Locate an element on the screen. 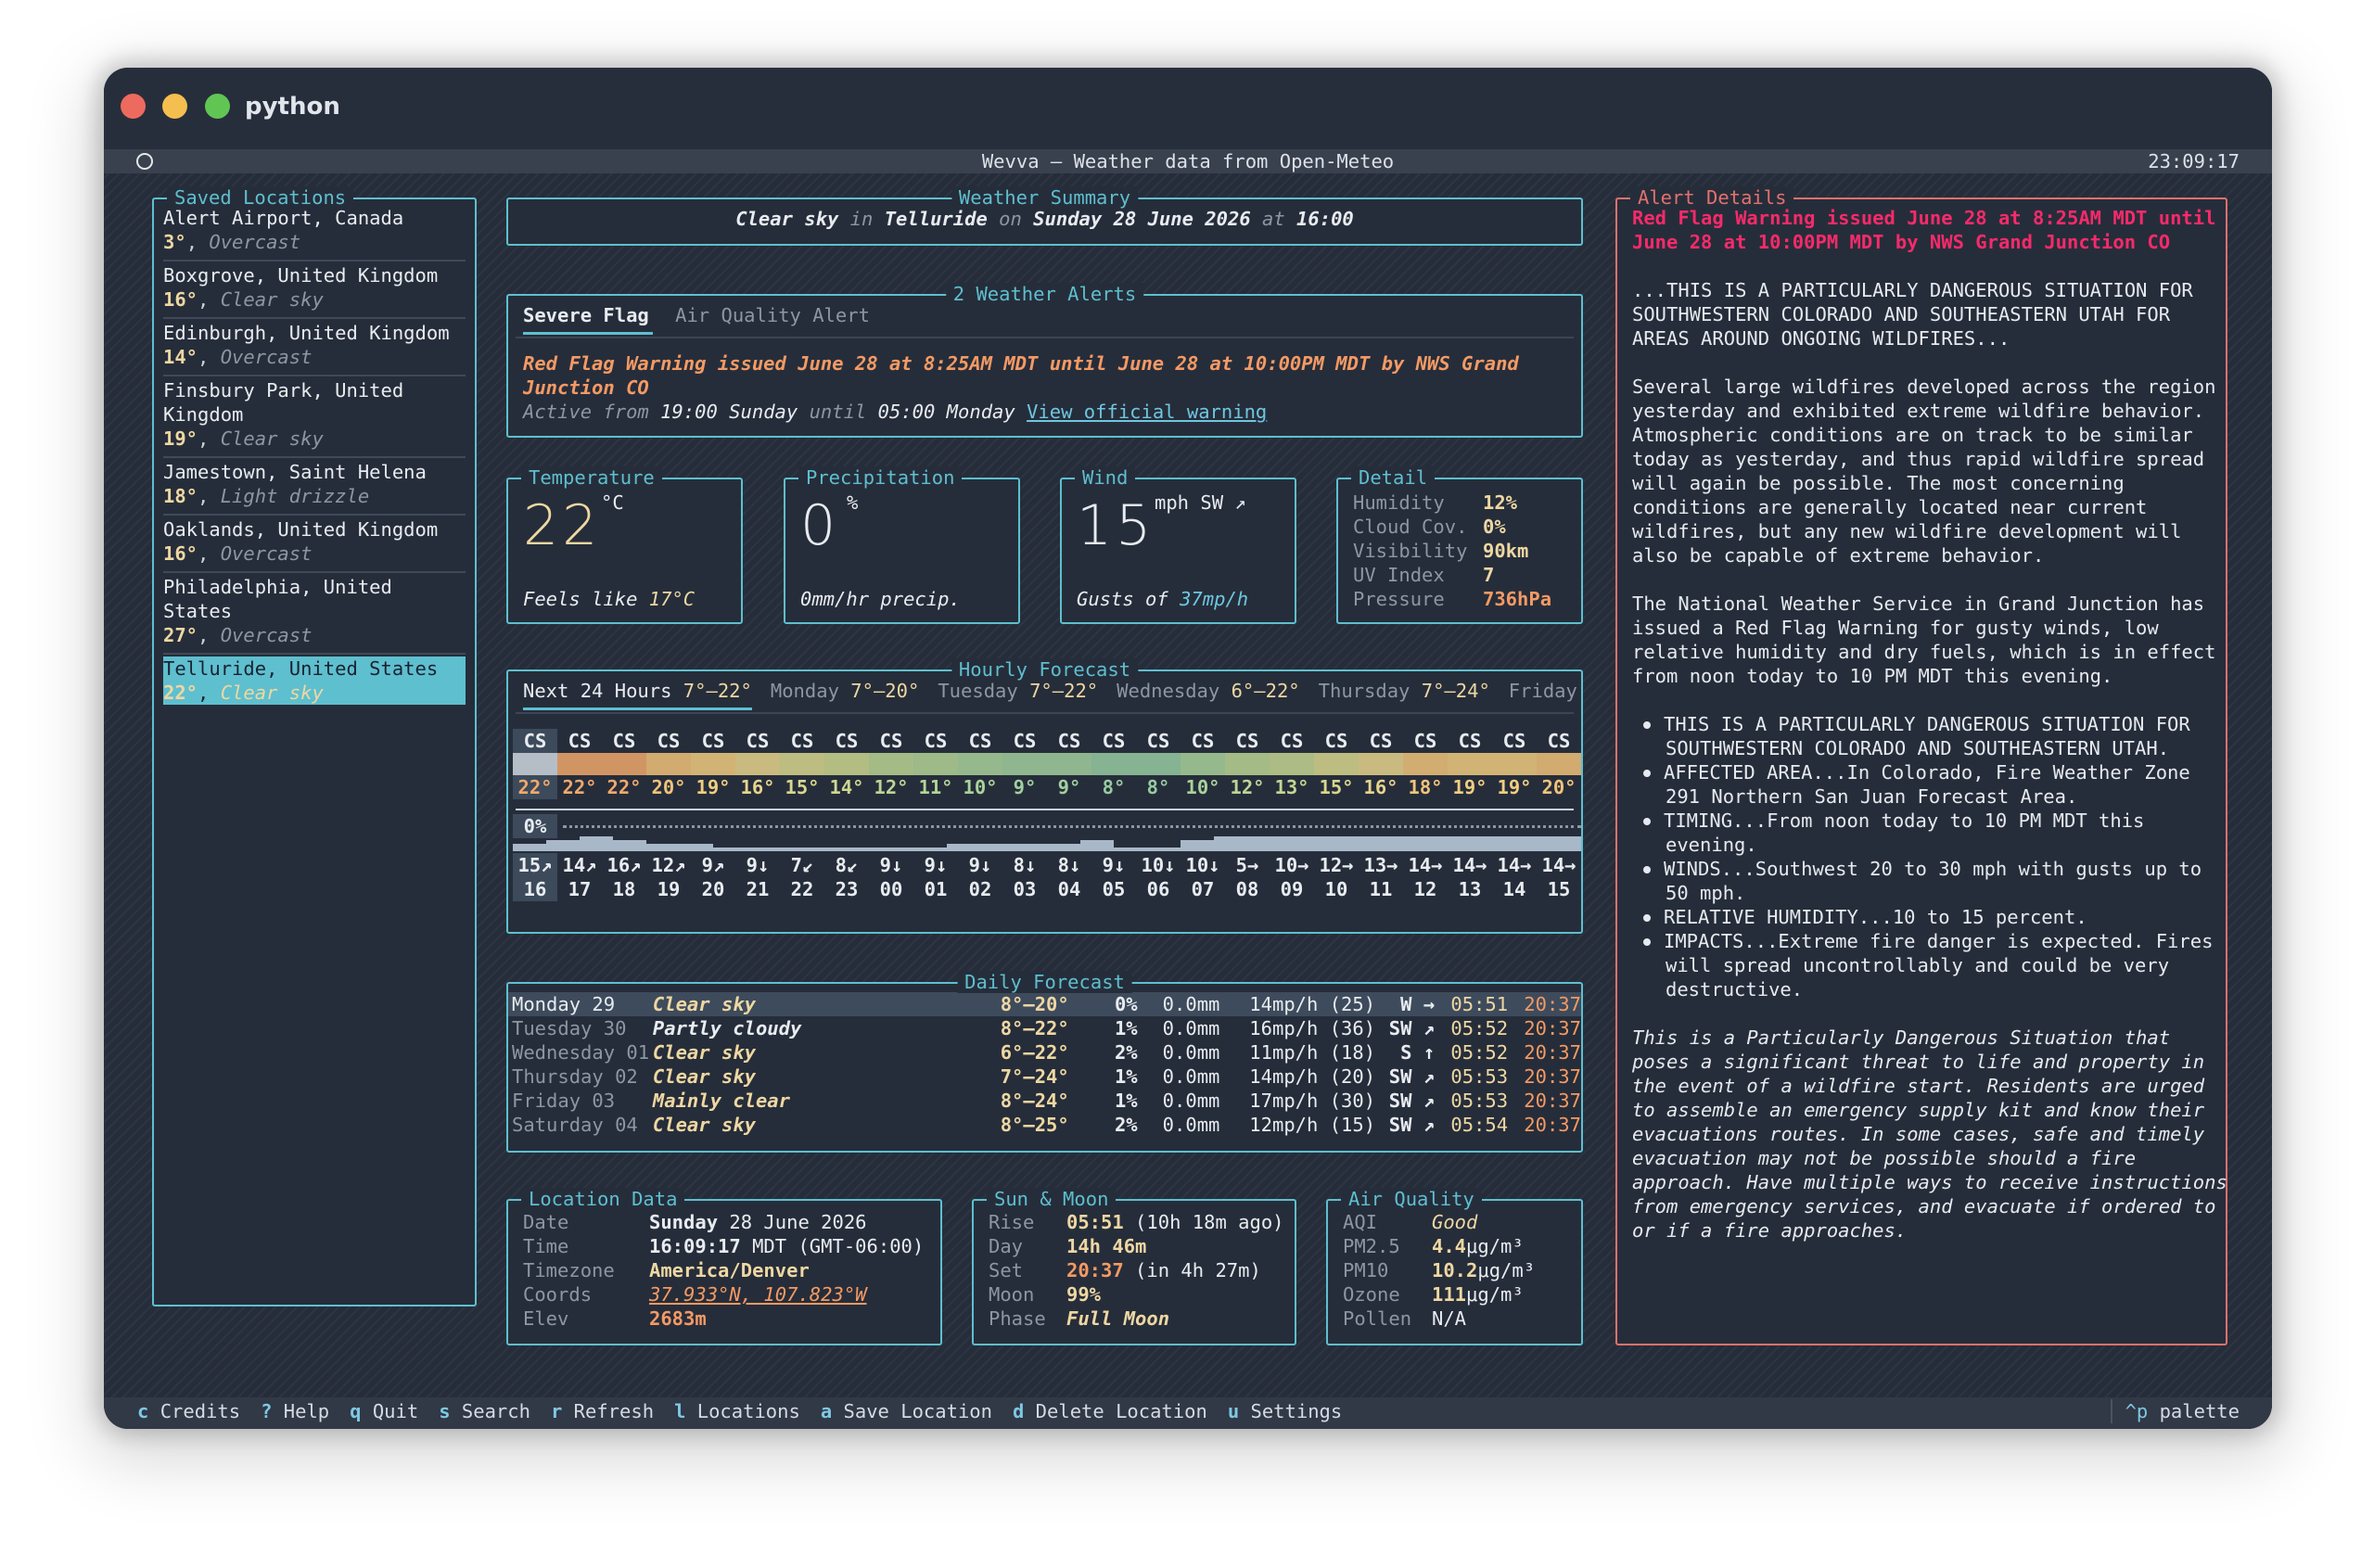  sun-value: 20:37 is located at coordinates (1095, 1270).